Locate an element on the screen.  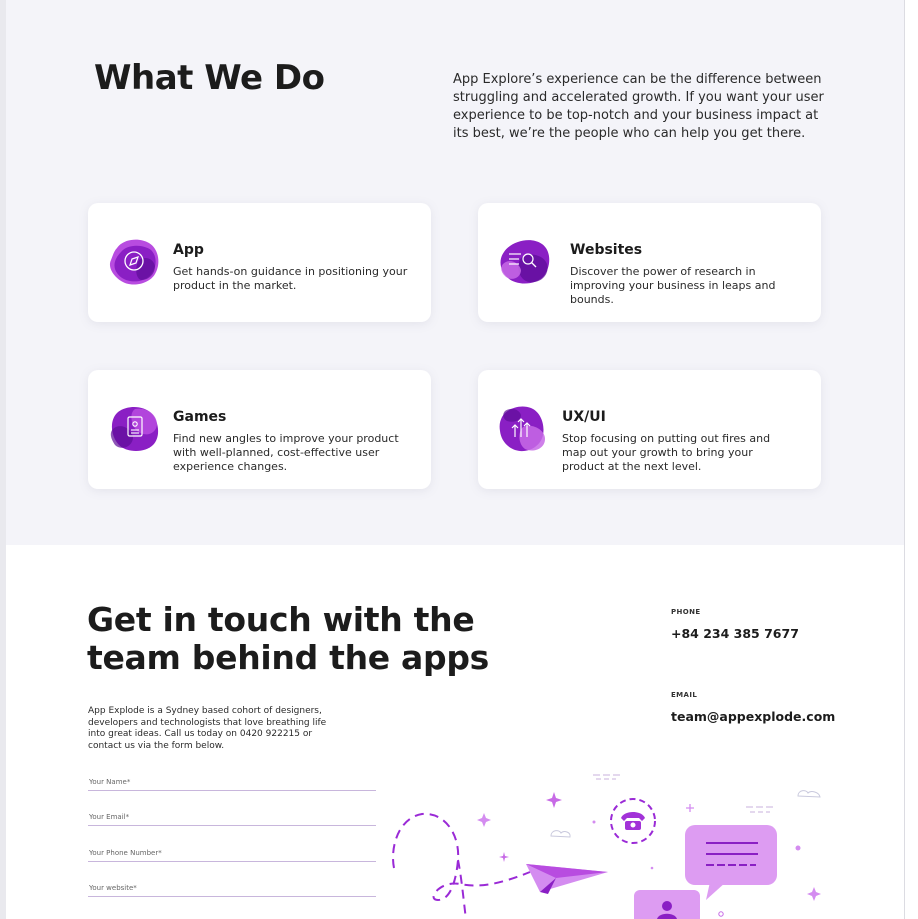
email-input is located at coordinates (232, 817).